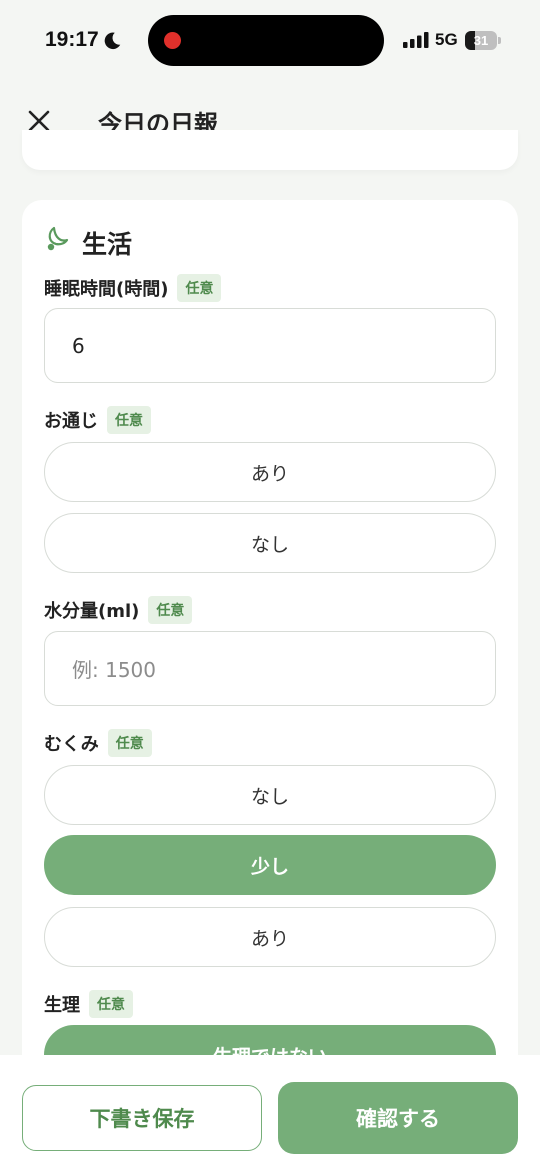 The height and width of the screenshot is (1170, 540). I want to click on dynamic-island, so click(266, 40).